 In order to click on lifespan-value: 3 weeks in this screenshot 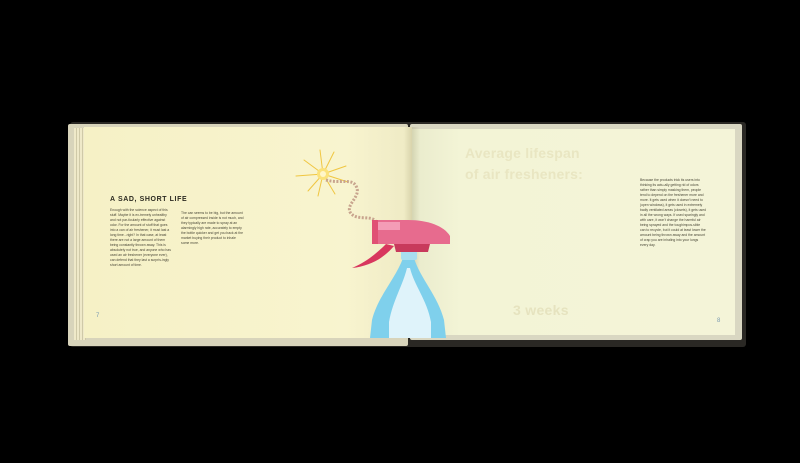, I will do `click(541, 310)`.